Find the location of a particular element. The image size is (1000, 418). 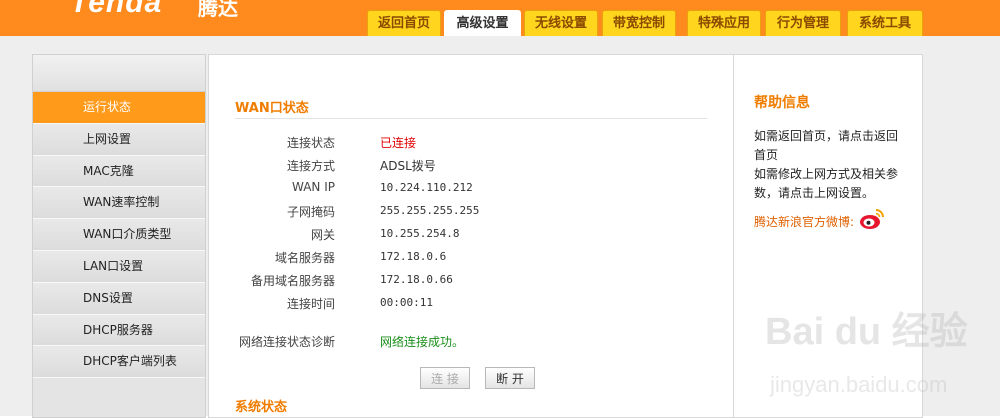

row-value-wan-ip: 10.224.110.212 is located at coordinates (426, 187).